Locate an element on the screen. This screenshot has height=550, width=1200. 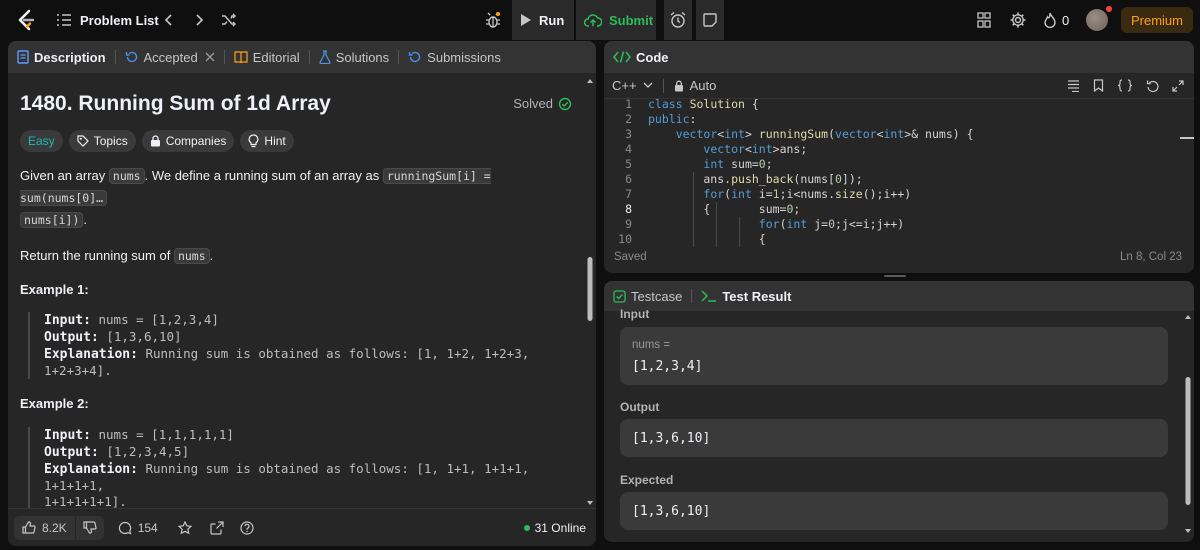
bookmark-icon is located at coordinates (1098, 85).